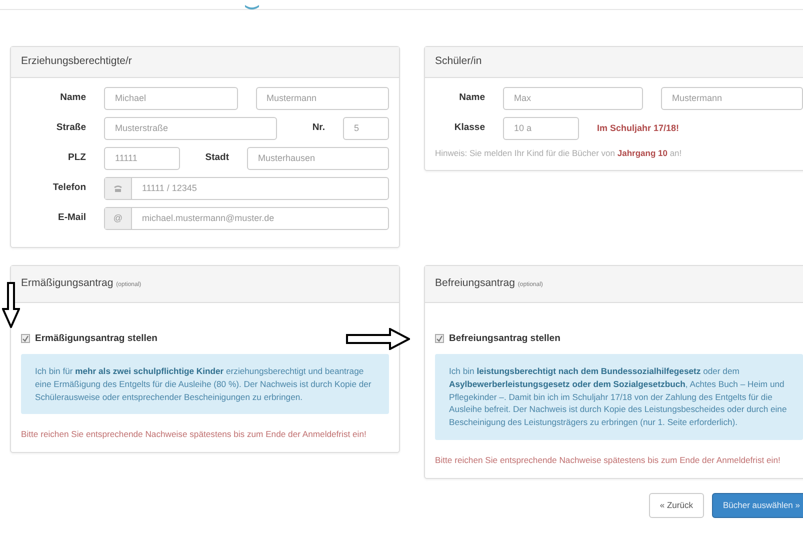 This screenshot has width=803, height=553. Describe the element at coordinates (619, 397) in the screenshot. I see `info-text: Ich bin leistungsberechtigt nach dem Bundessozialhilfegesetz oder dem Asylbewerberleistungsgesetz oder dem Sozialgesetzbuch, Achtes Buch – Heim und Pflegekinder –. Damit bin ich im Schuljahr 17/18 von der Zahlung des Entgelts für die Ausleihe befreit. Der Nachweis ist durch Kopie des Leistungsbescheides oder durch eine Bescheinigung des Leistungsträgers zu erbringen (nur 1. Seite erforderlich).` at that location.